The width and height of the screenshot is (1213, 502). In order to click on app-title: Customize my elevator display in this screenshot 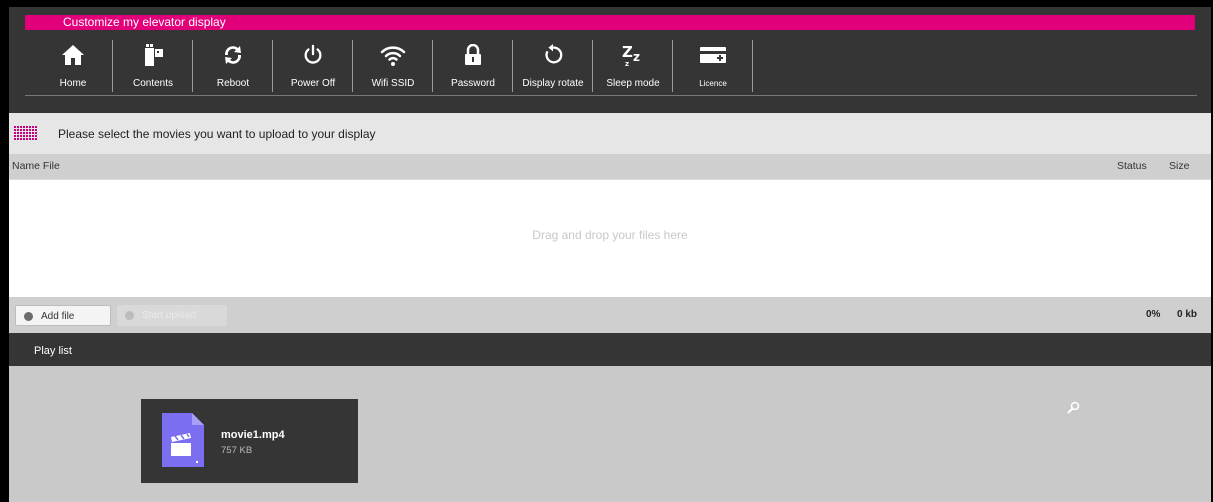, I will do `click(144, 22)`.